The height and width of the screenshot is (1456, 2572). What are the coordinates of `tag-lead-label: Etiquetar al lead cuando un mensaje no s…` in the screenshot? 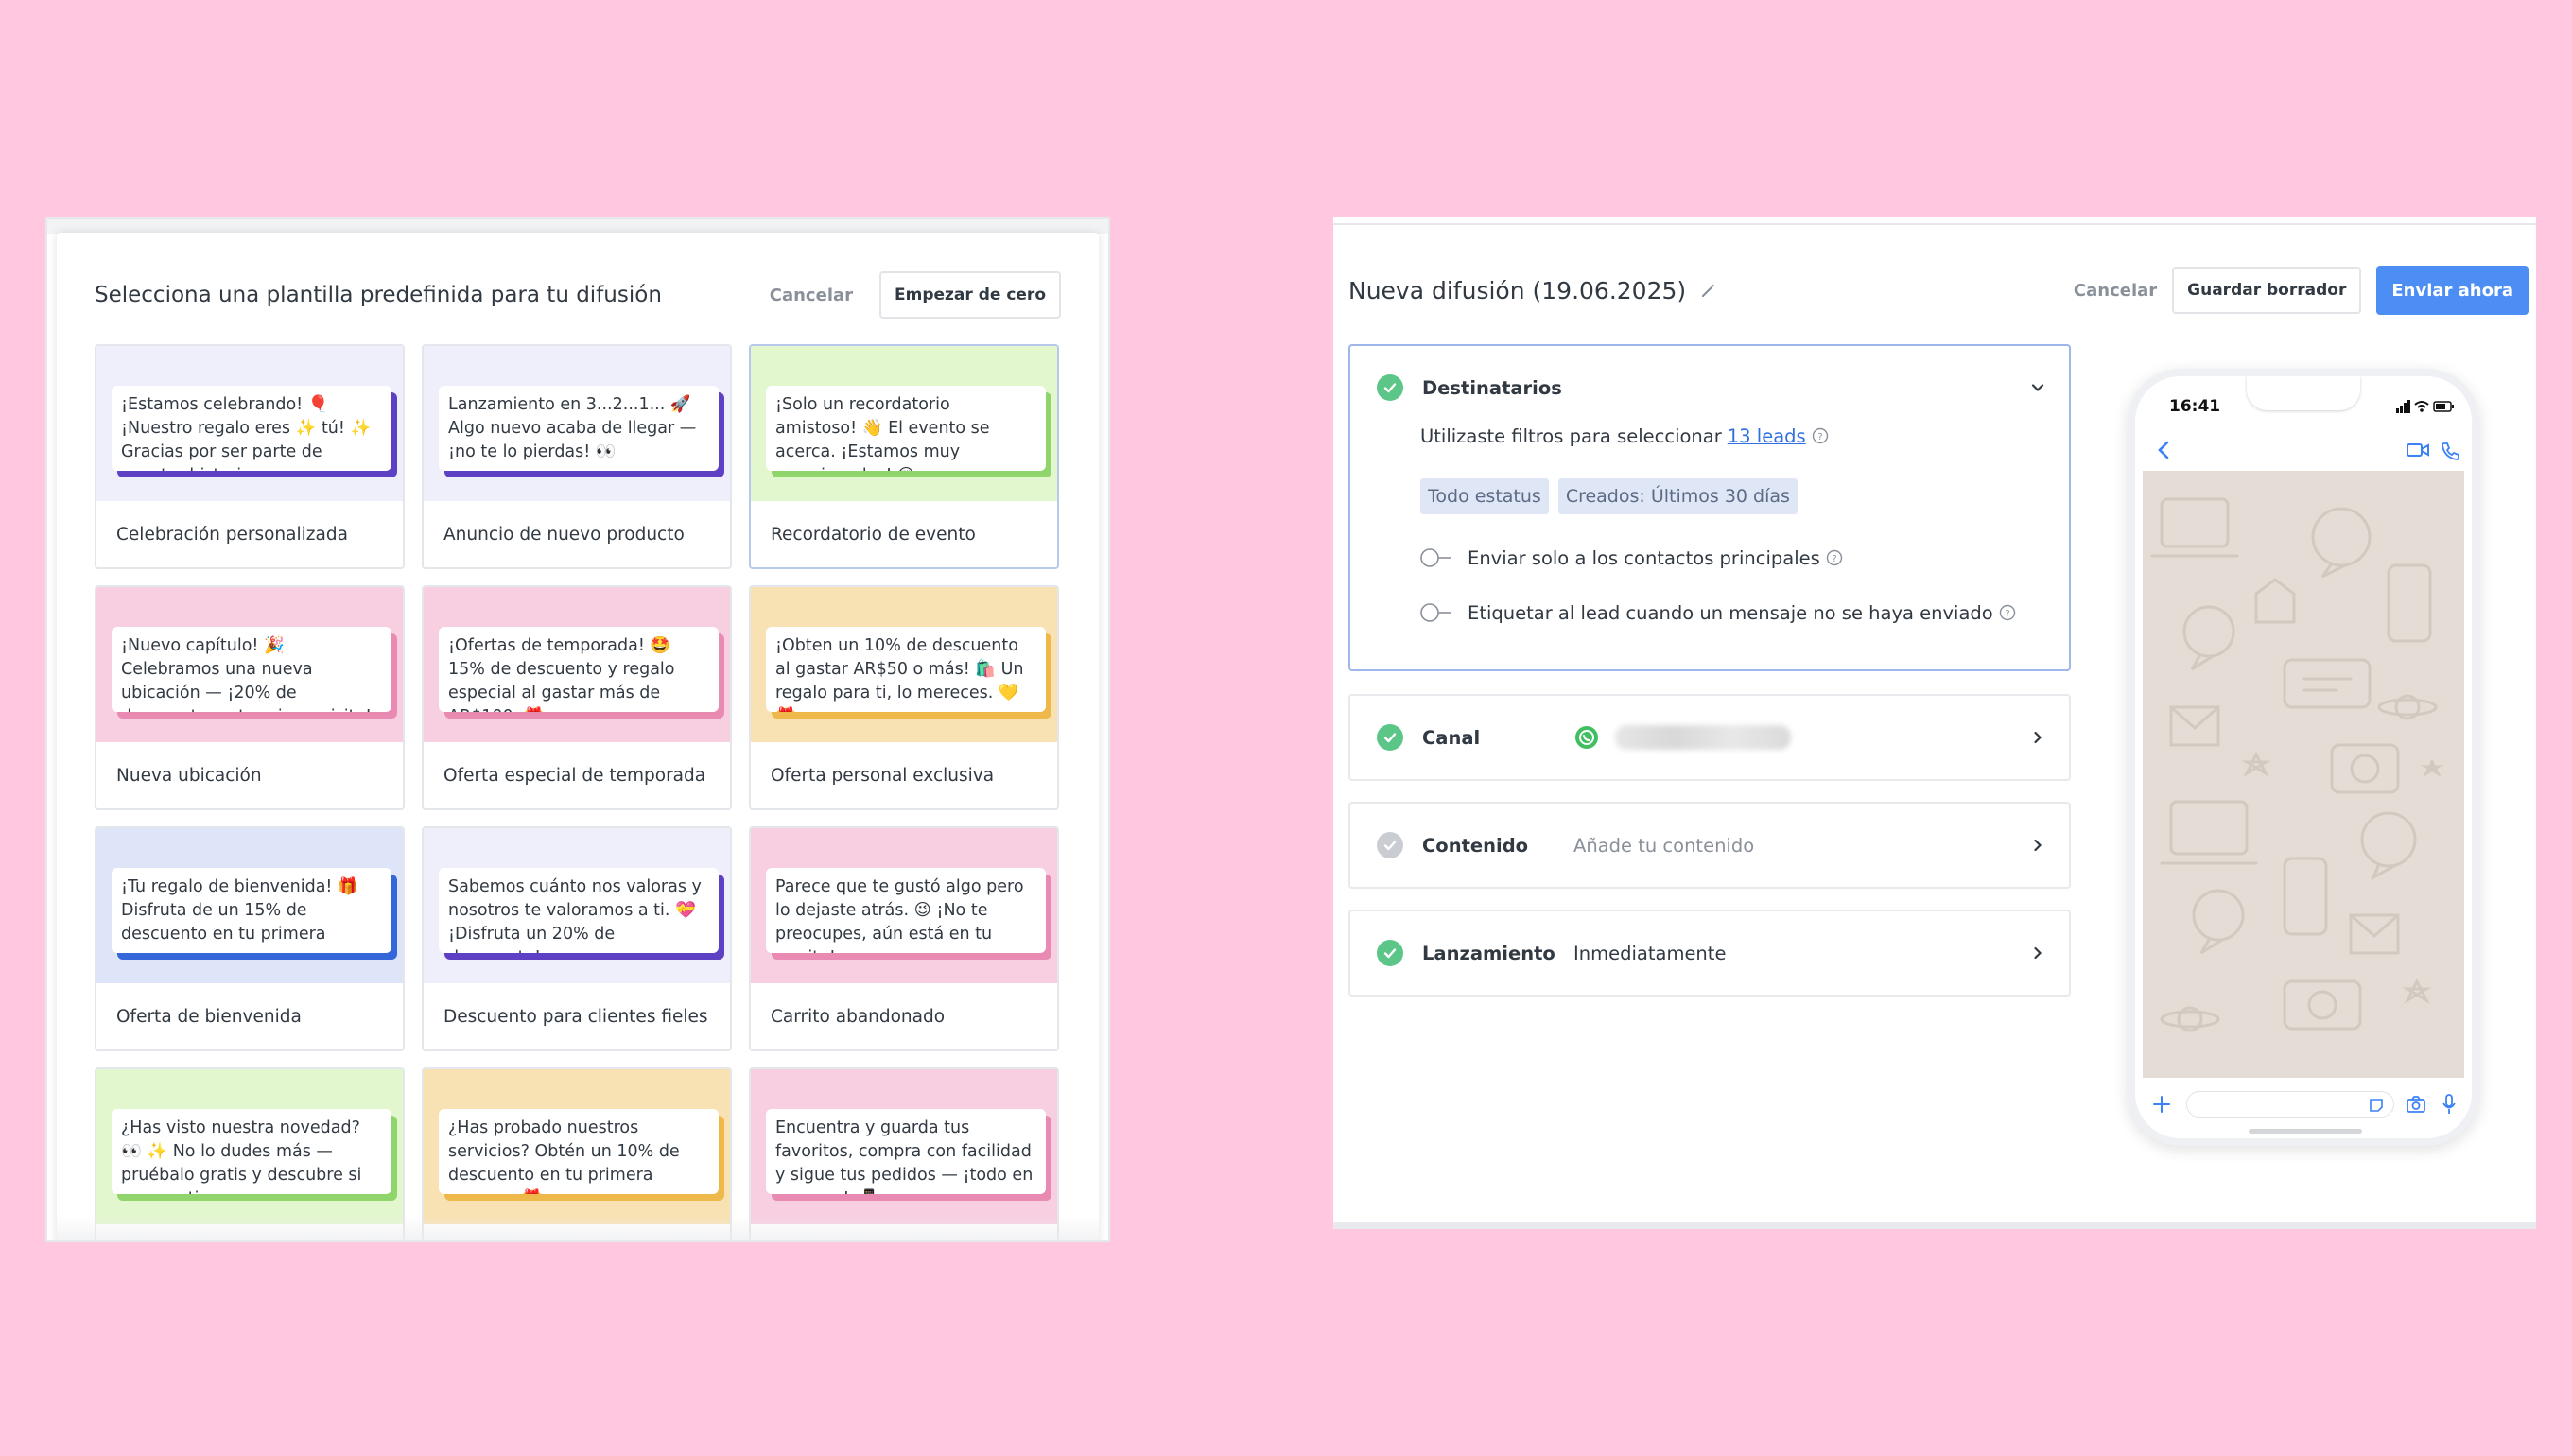 It's located at (1730, 612).